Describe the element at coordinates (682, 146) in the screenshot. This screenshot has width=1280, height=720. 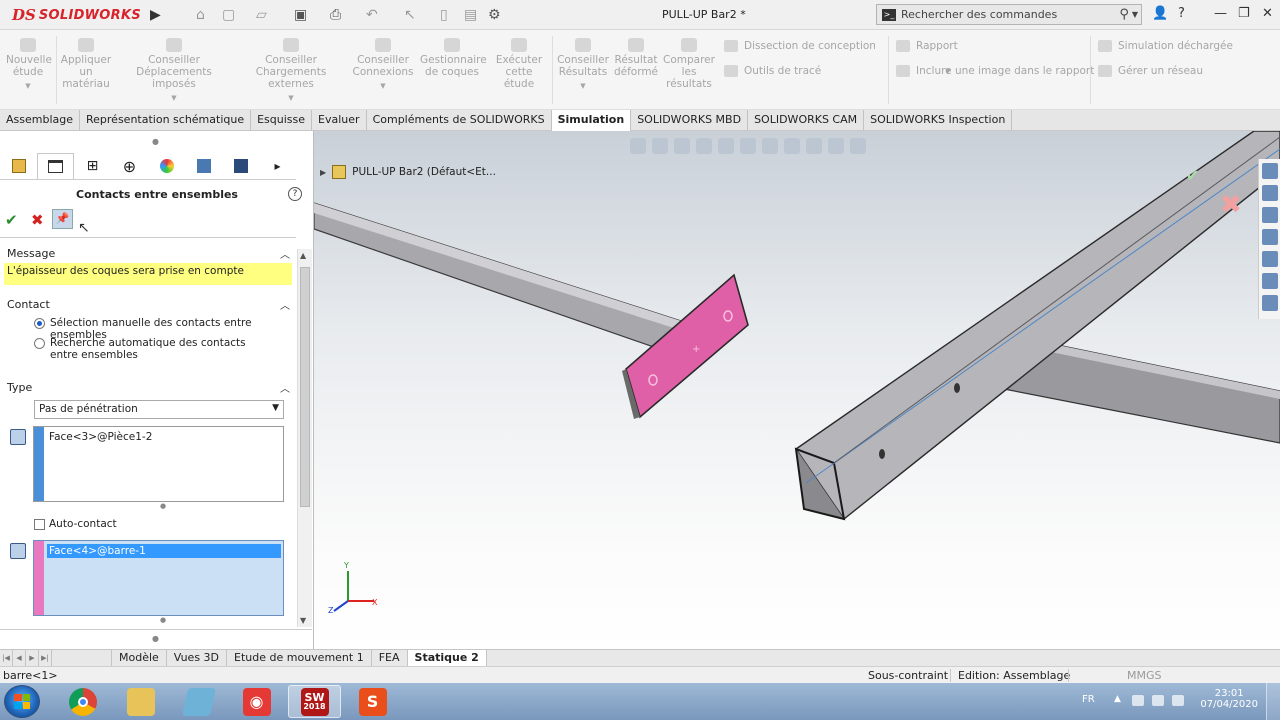
I see `previous-view-icon` at that location.